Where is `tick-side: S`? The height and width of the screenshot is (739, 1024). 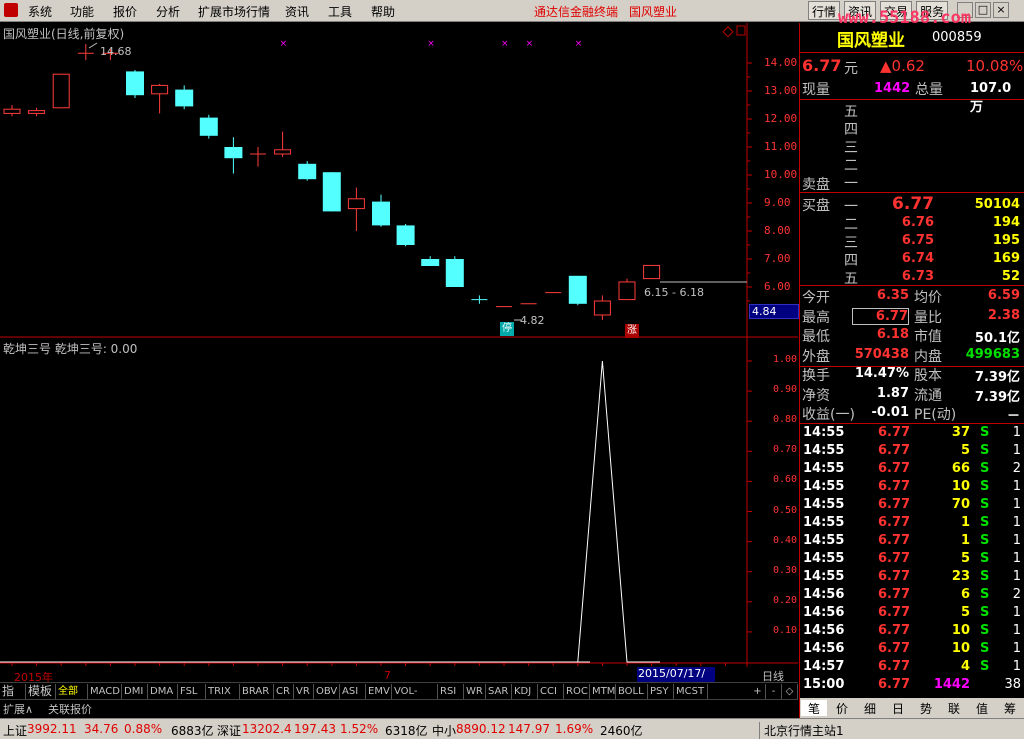 tick-side: S is located at coordinates (985, 576).